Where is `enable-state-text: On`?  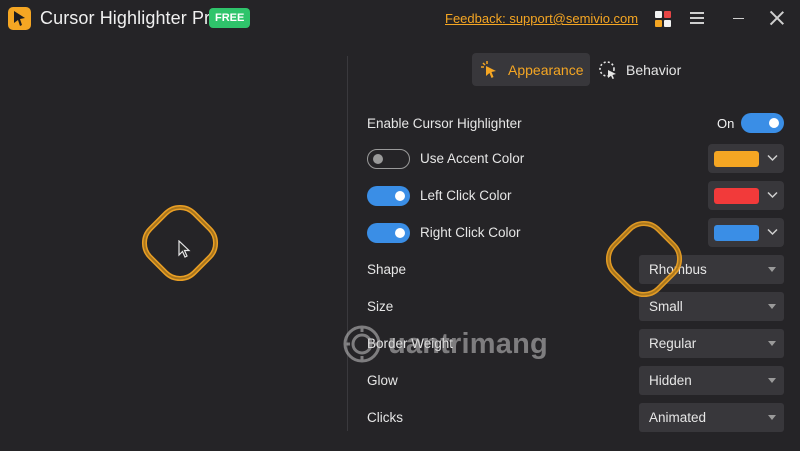
enable-state-text: On is located at coordinates (726, 123).